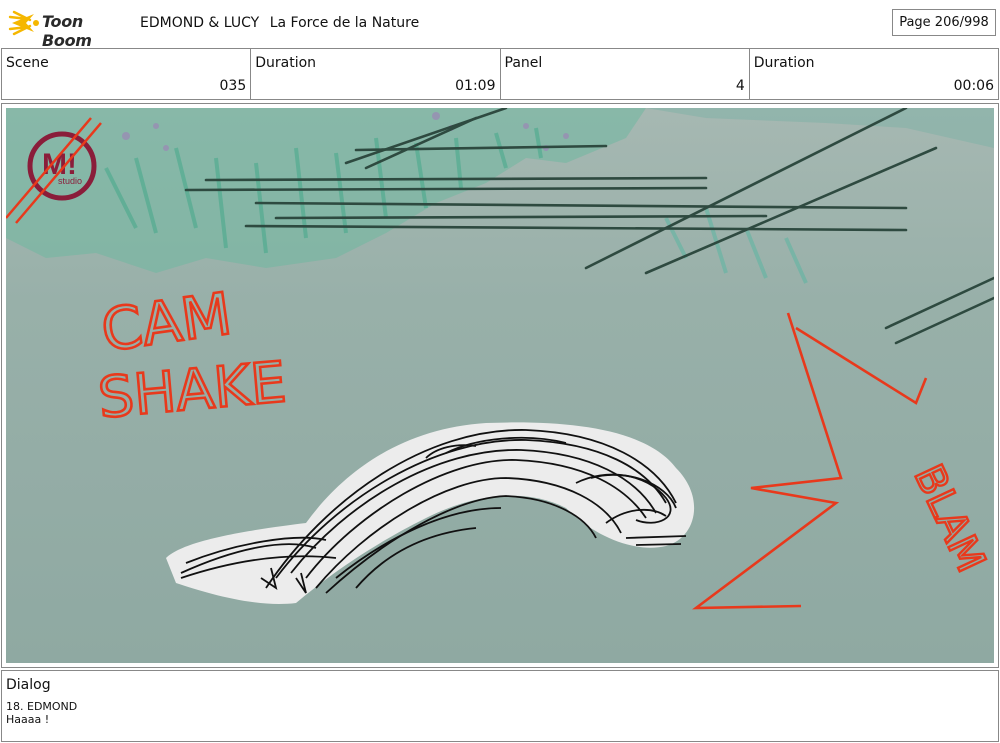  I want to click on brand-name: Toon Boom, so click(67, 31).